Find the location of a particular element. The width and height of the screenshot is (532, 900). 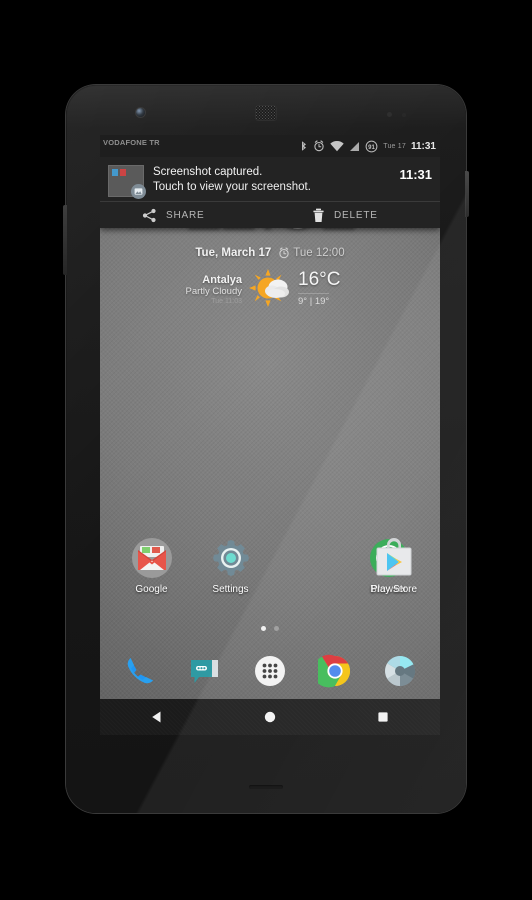

cellular-signal-icon is located at coordinates (355, 146).